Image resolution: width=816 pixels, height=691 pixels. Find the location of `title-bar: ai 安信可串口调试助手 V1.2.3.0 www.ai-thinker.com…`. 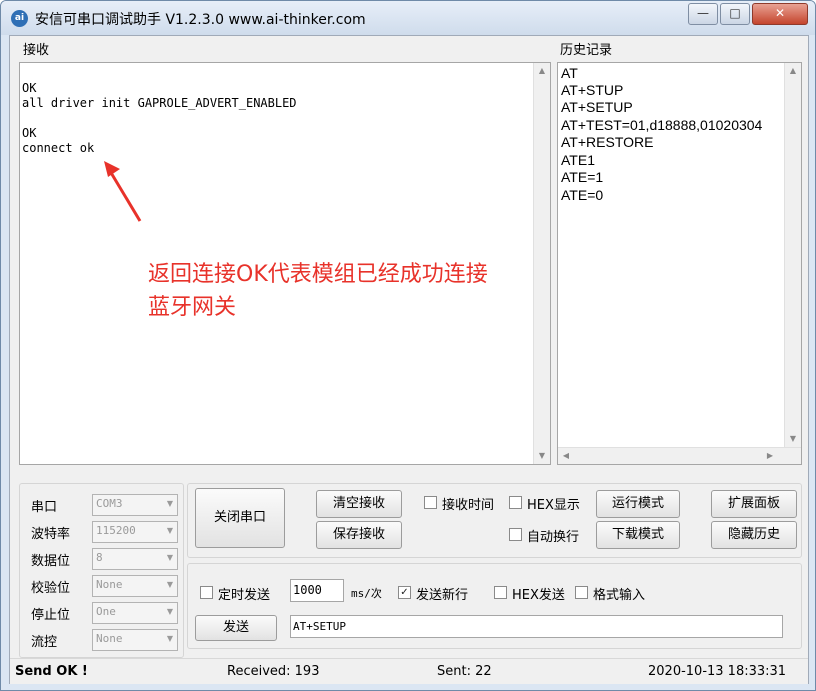

title-bar: ai 安信可串口调试助手 V1.2.3.0 www.ai-thinker.com… is located at coordinates (408, 18).